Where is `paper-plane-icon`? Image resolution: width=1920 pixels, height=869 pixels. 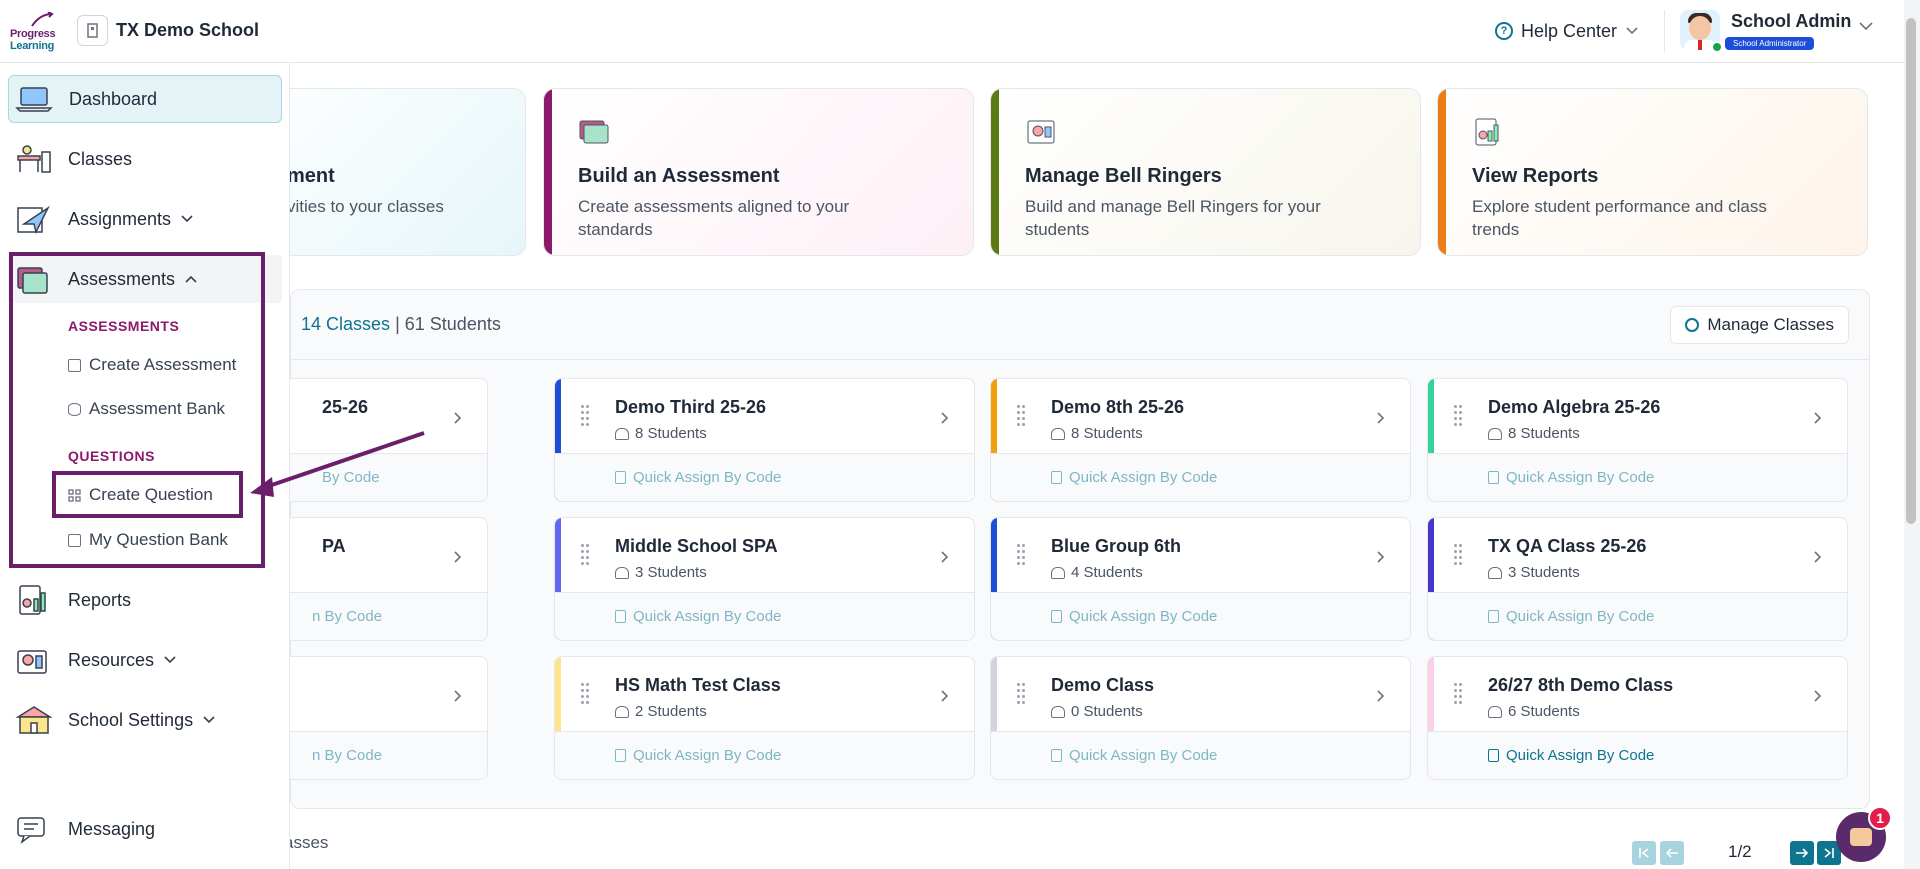
paper-plane-icon is located at coordinates (33, 220).